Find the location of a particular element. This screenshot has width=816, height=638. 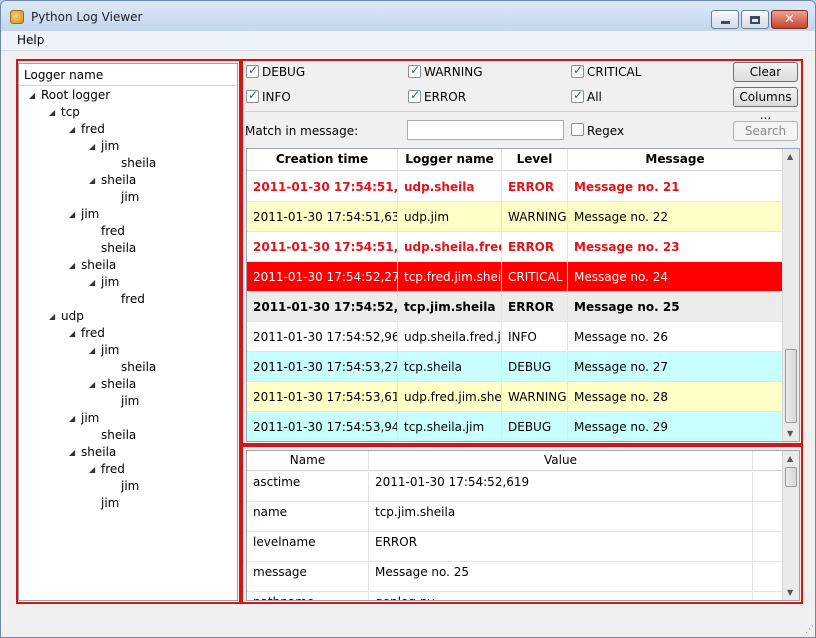

critical-checkbox: ✓ is located at coordinates (577, 70).